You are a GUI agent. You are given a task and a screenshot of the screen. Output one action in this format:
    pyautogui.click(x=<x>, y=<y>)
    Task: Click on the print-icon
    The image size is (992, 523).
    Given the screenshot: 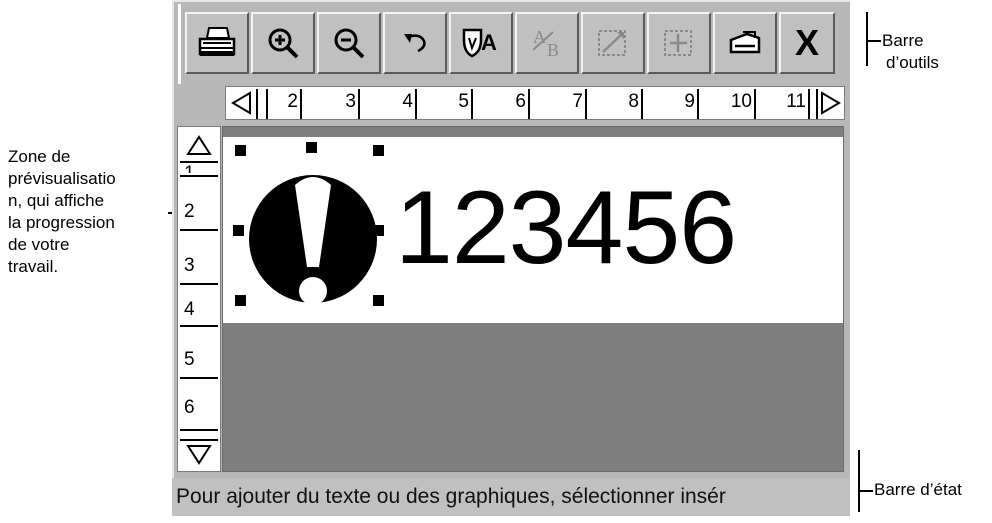 What is the action you would take?
    pyautogui.click(x=217, y=41)
    